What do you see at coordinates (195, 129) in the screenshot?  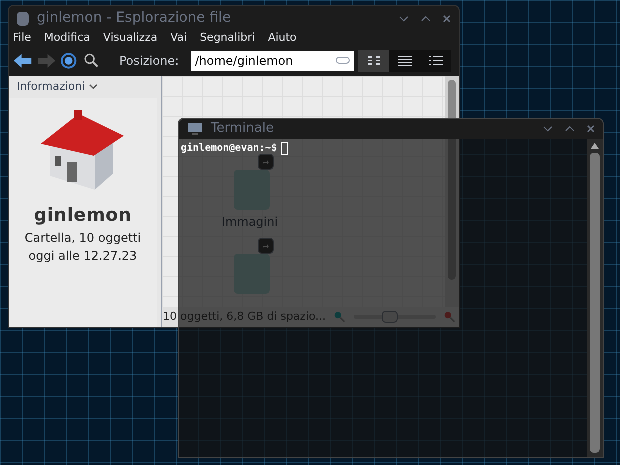 I see `monitor-icon` at bounding box center [195, 129].